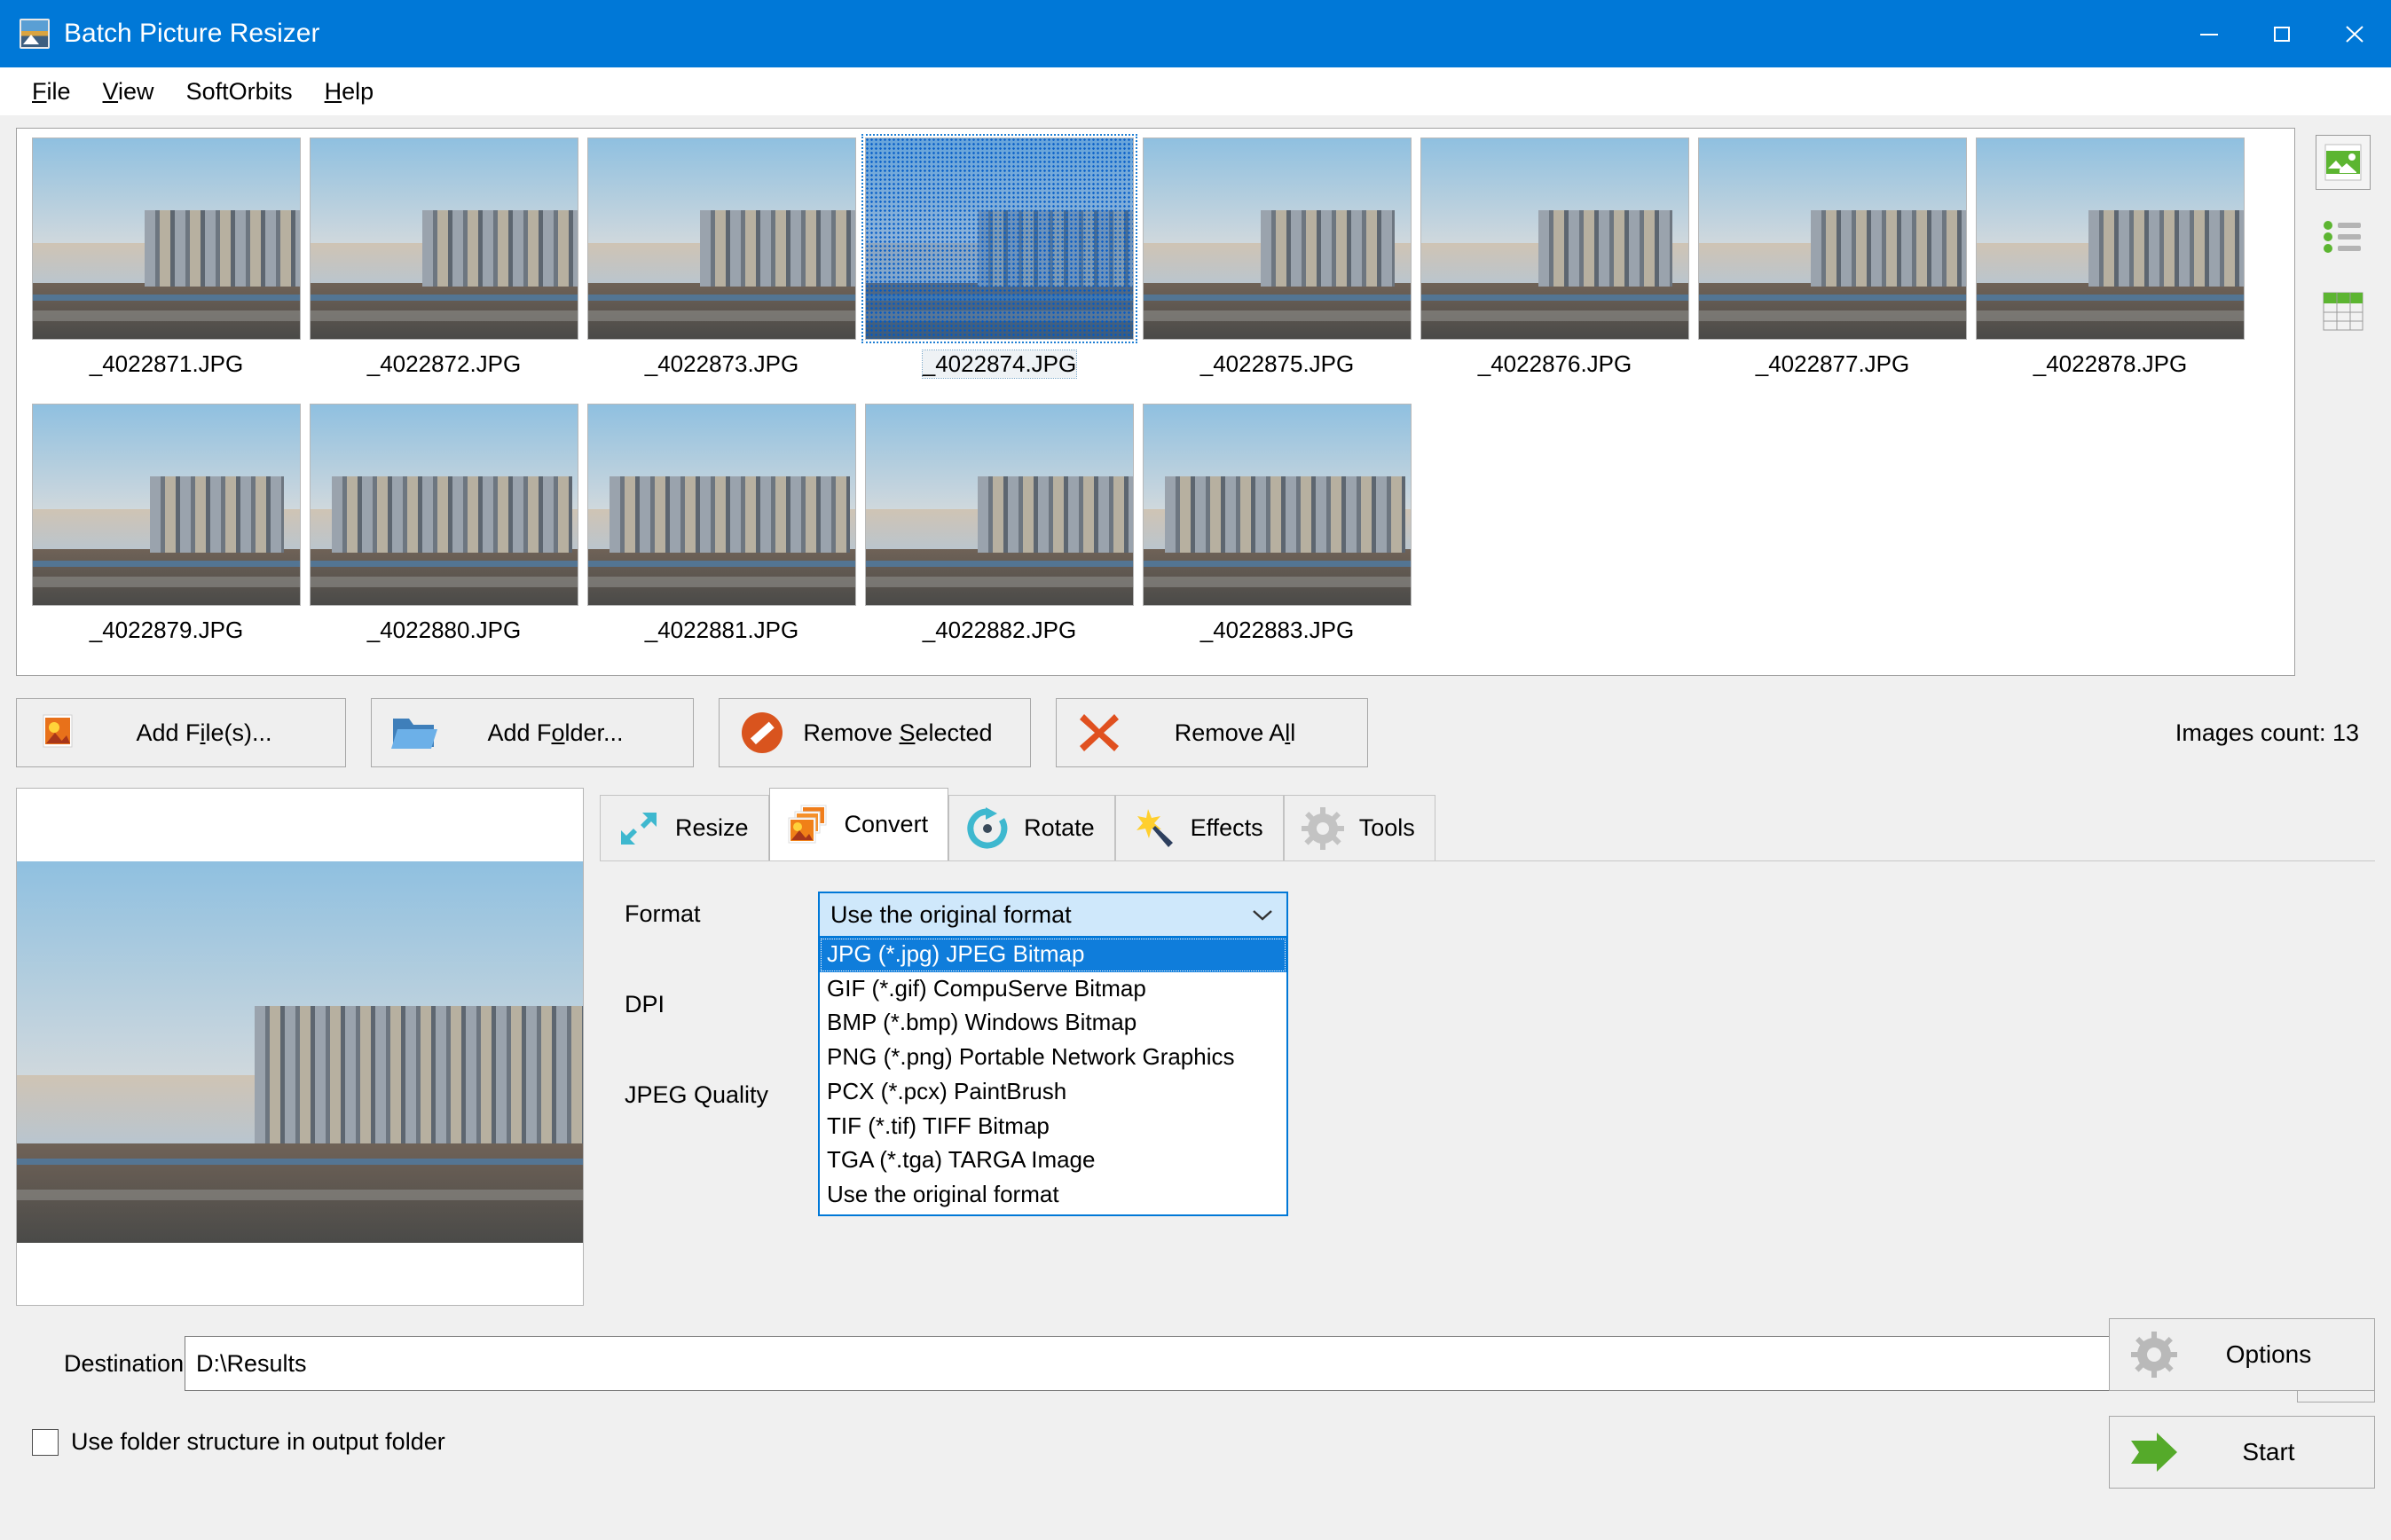  I want to click on menu-help: Help, so click(349, 92).